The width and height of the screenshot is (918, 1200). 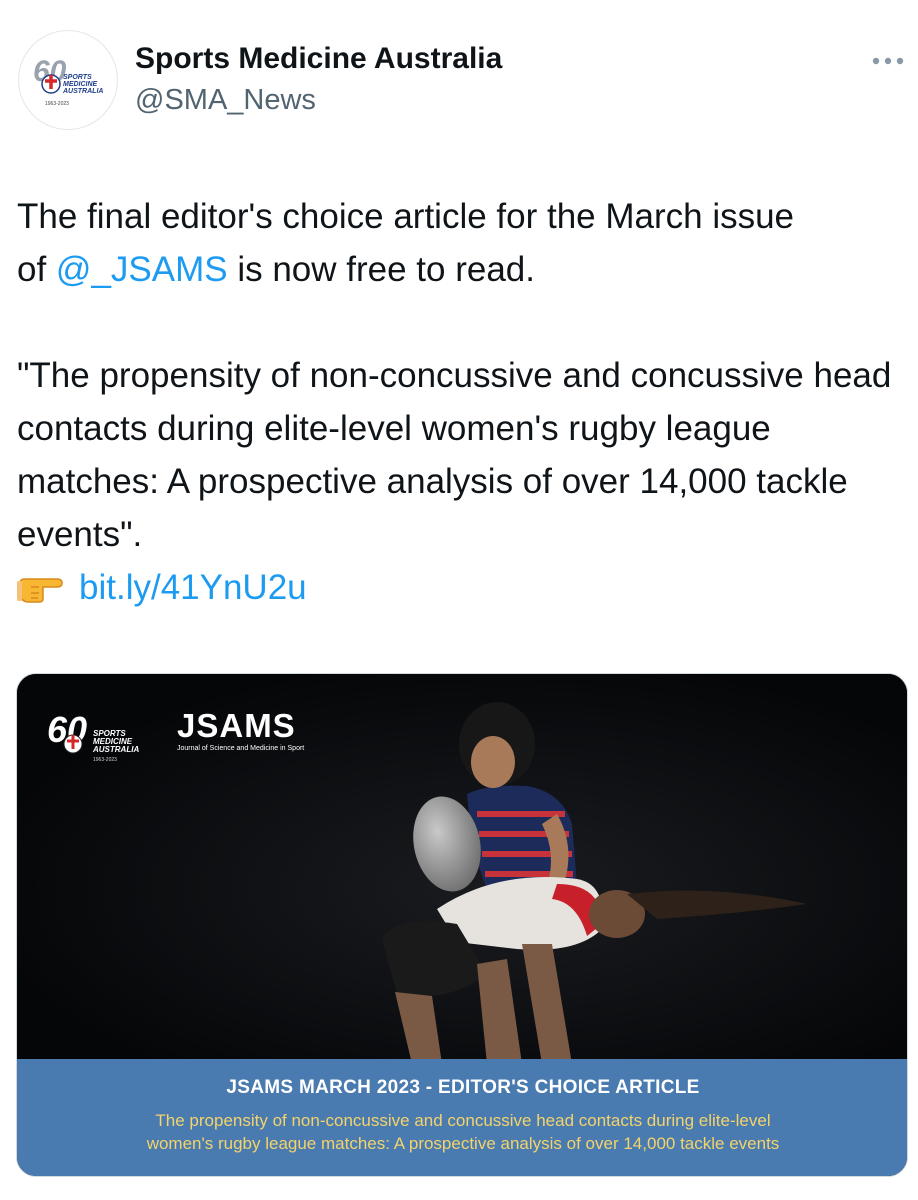 I want to click on sma-logo: 60 SPORTS MEDICINE AUSTRALIA 1963-2023, so click(x=68, y=81).